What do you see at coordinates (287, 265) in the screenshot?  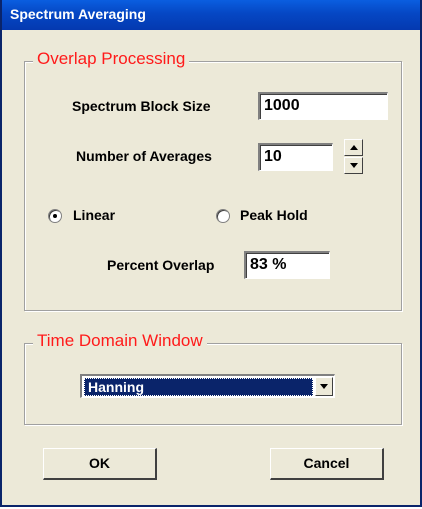 I see `percent-overlap-input: 83 %` at bounding box center [287, 265].